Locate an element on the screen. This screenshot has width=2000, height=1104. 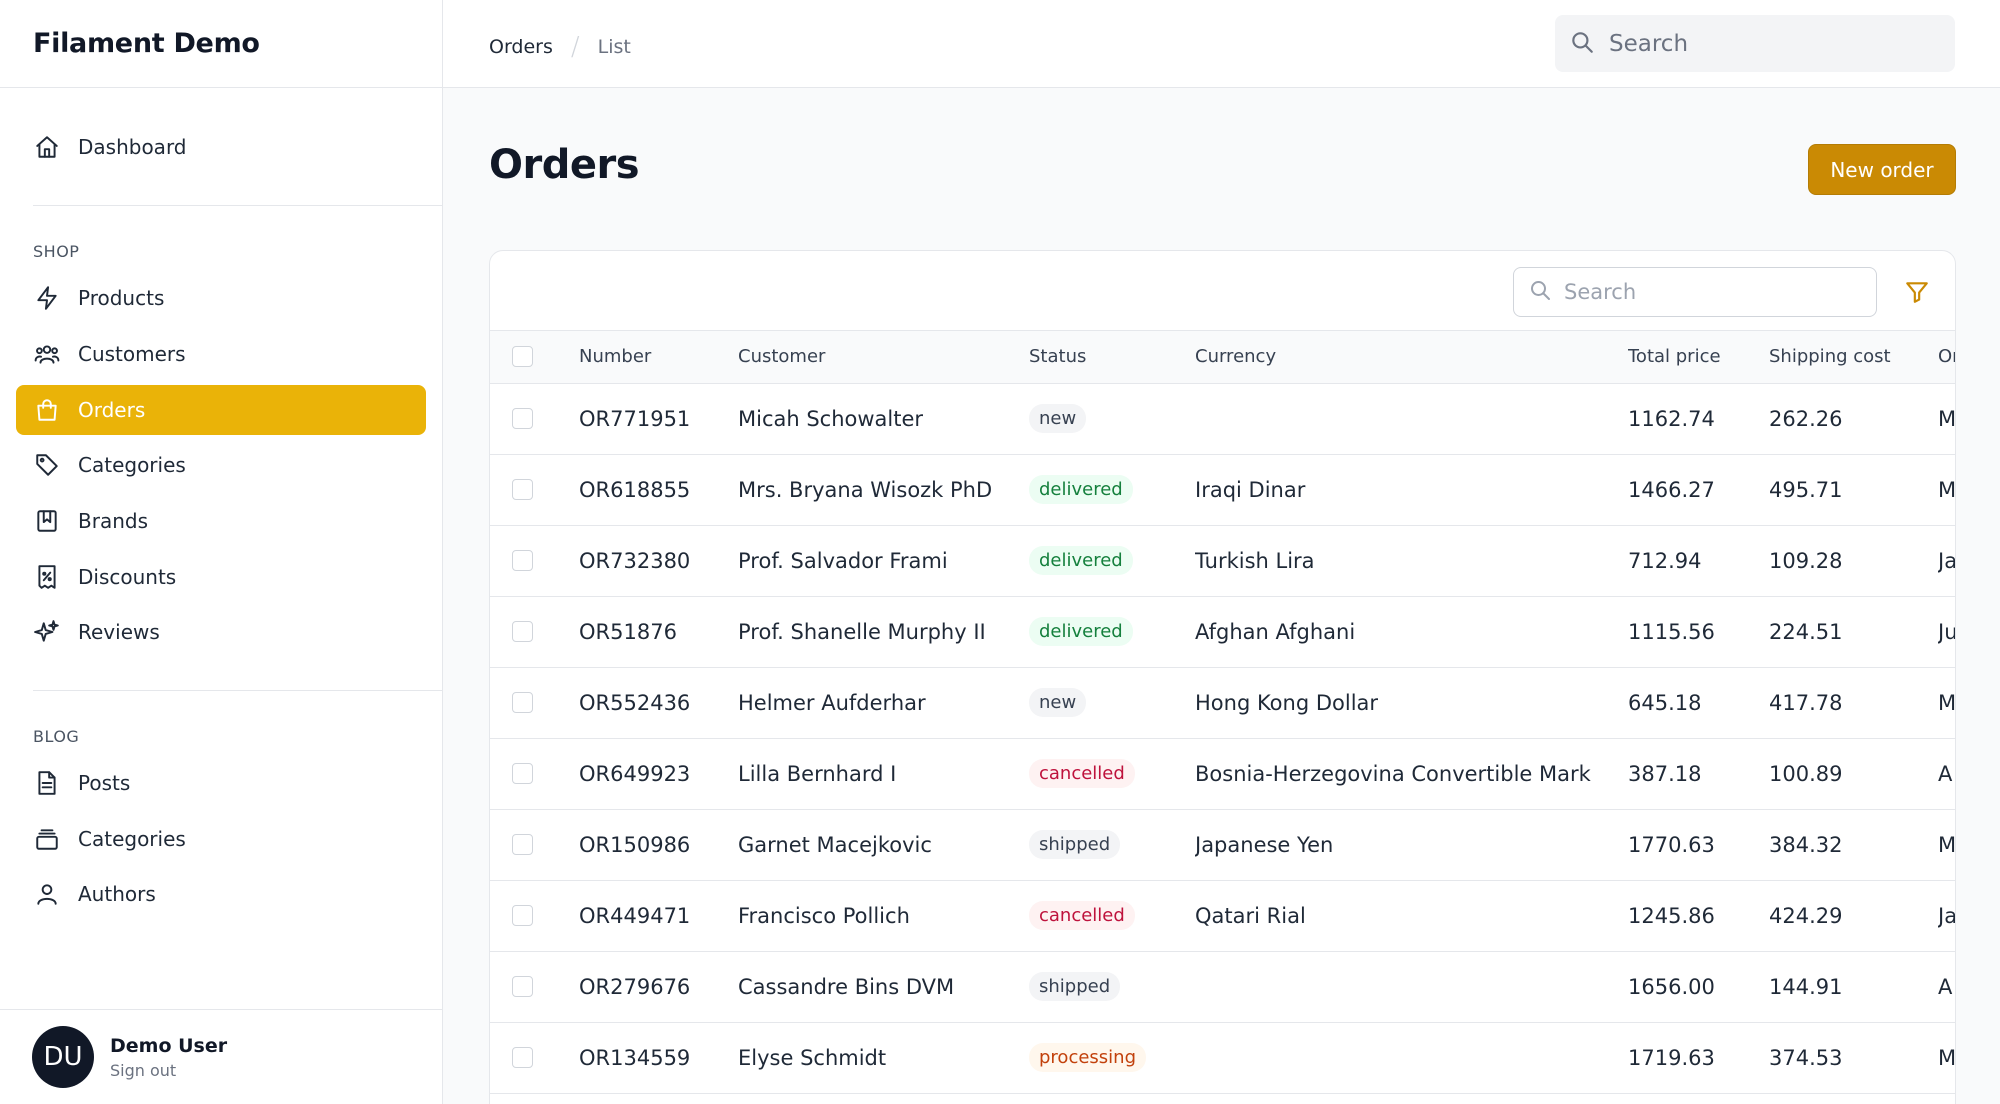
cell-total-price: 645.18 is located at coordinates (1665, 702).